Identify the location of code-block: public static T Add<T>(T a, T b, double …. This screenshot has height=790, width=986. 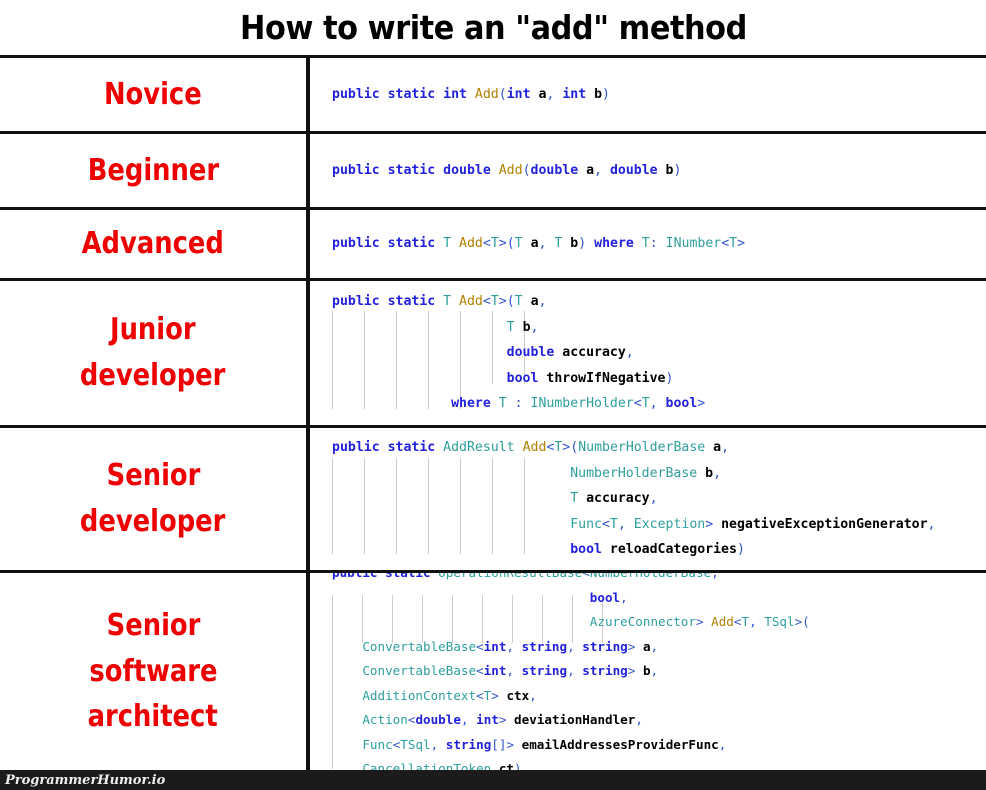
(519, 353).